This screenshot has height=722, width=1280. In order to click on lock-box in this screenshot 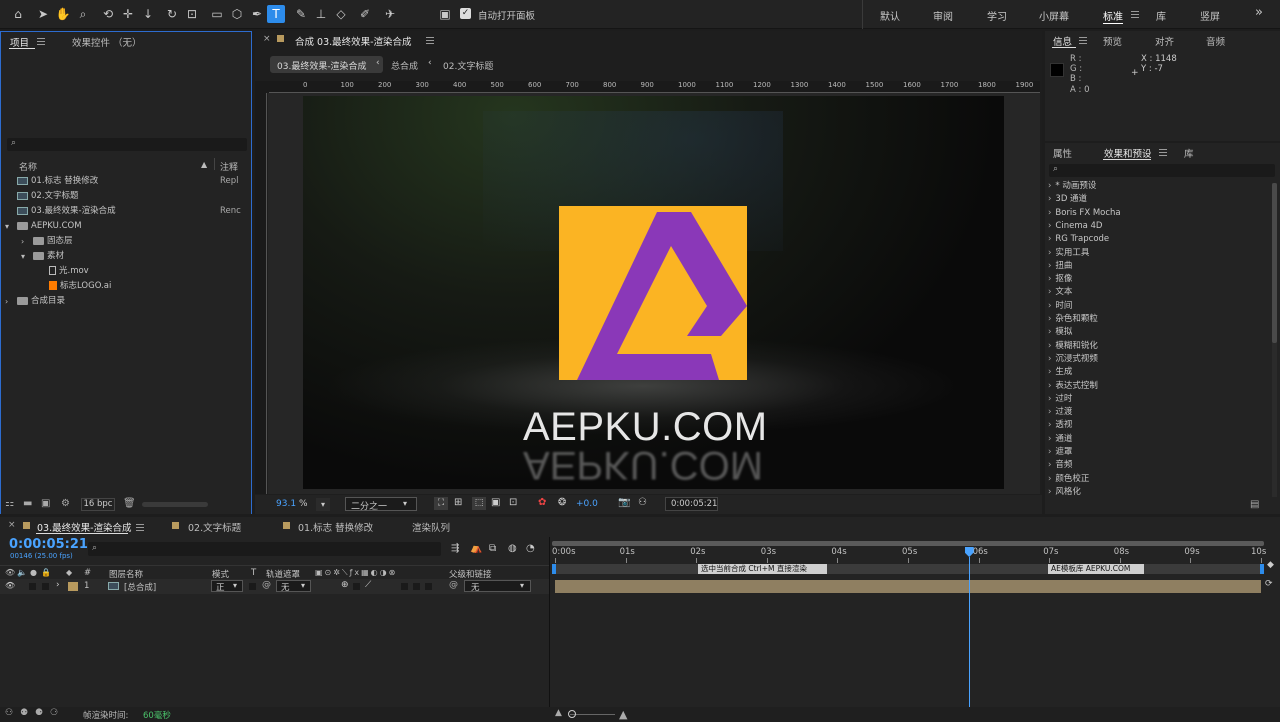, I will do `click(45, 586)`.